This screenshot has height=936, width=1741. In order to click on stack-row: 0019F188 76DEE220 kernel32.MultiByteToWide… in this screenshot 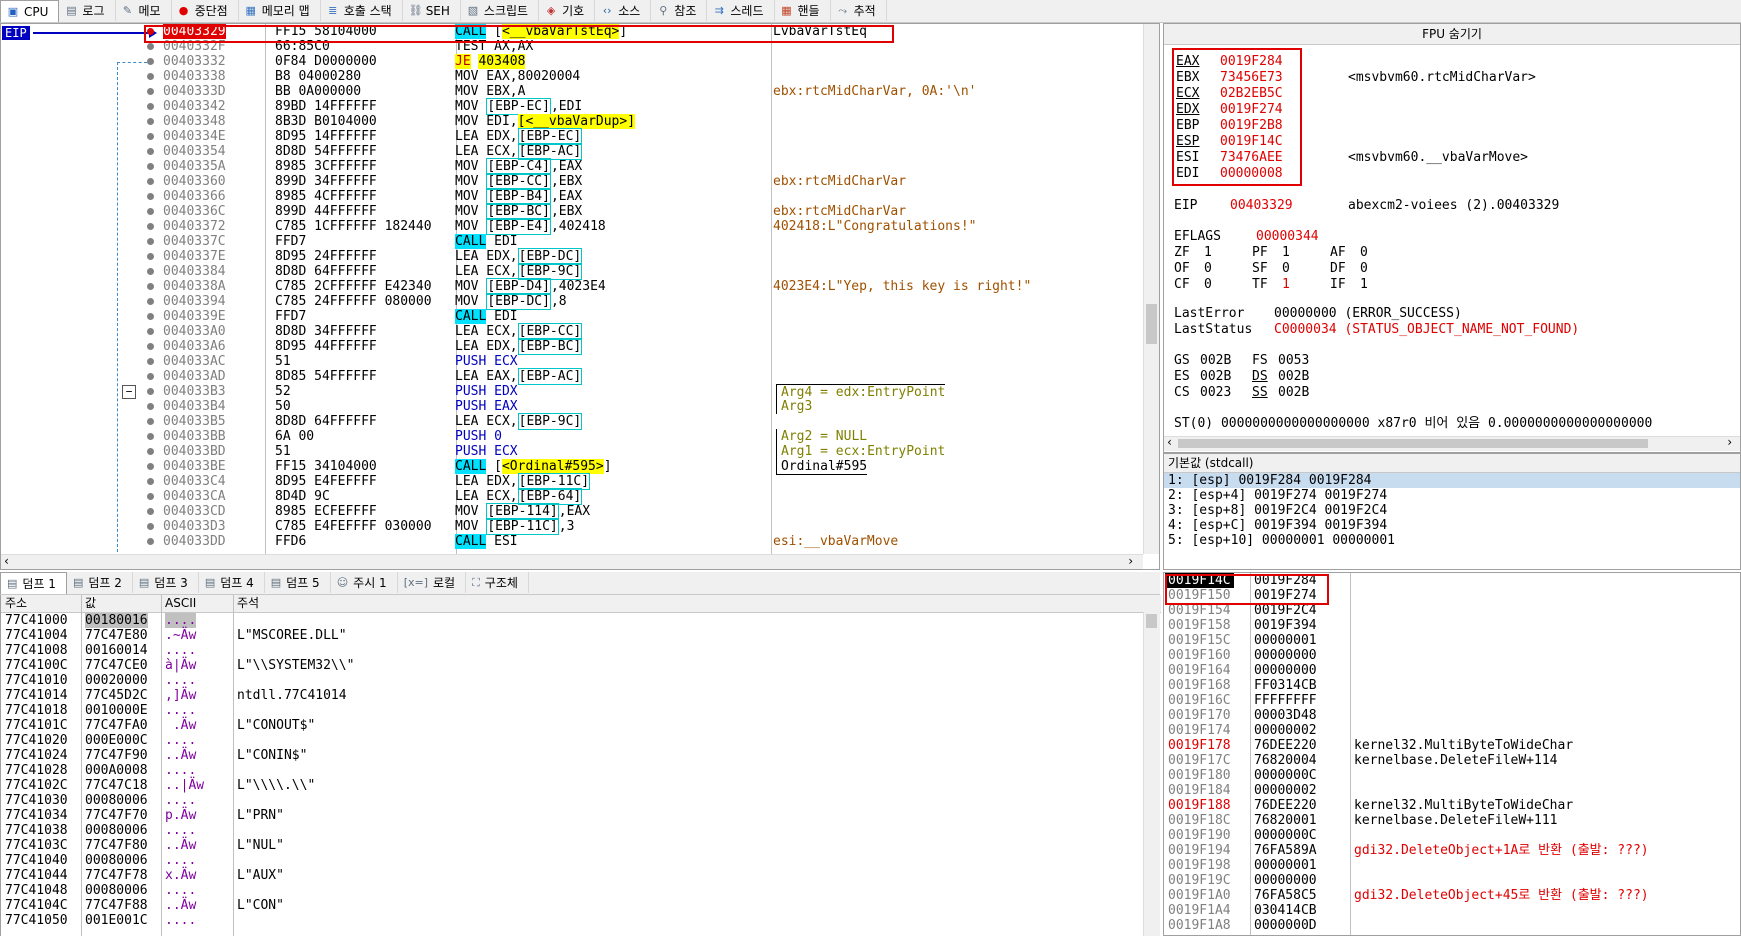, I will do `click(1452, 805)`.